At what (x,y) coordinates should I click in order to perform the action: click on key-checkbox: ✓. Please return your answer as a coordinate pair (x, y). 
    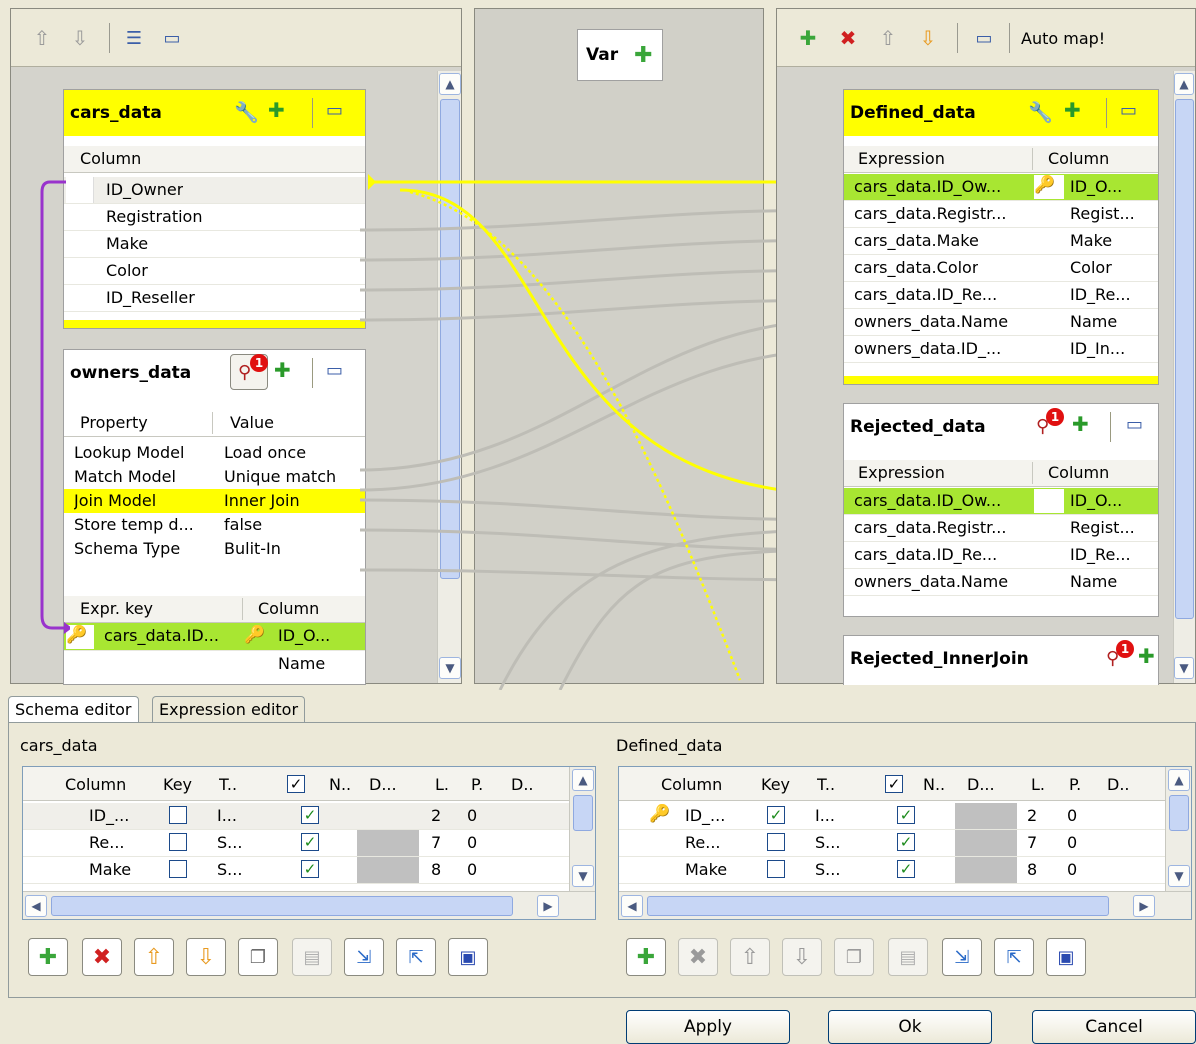
    Looking at the image, I should click on (776, 815).